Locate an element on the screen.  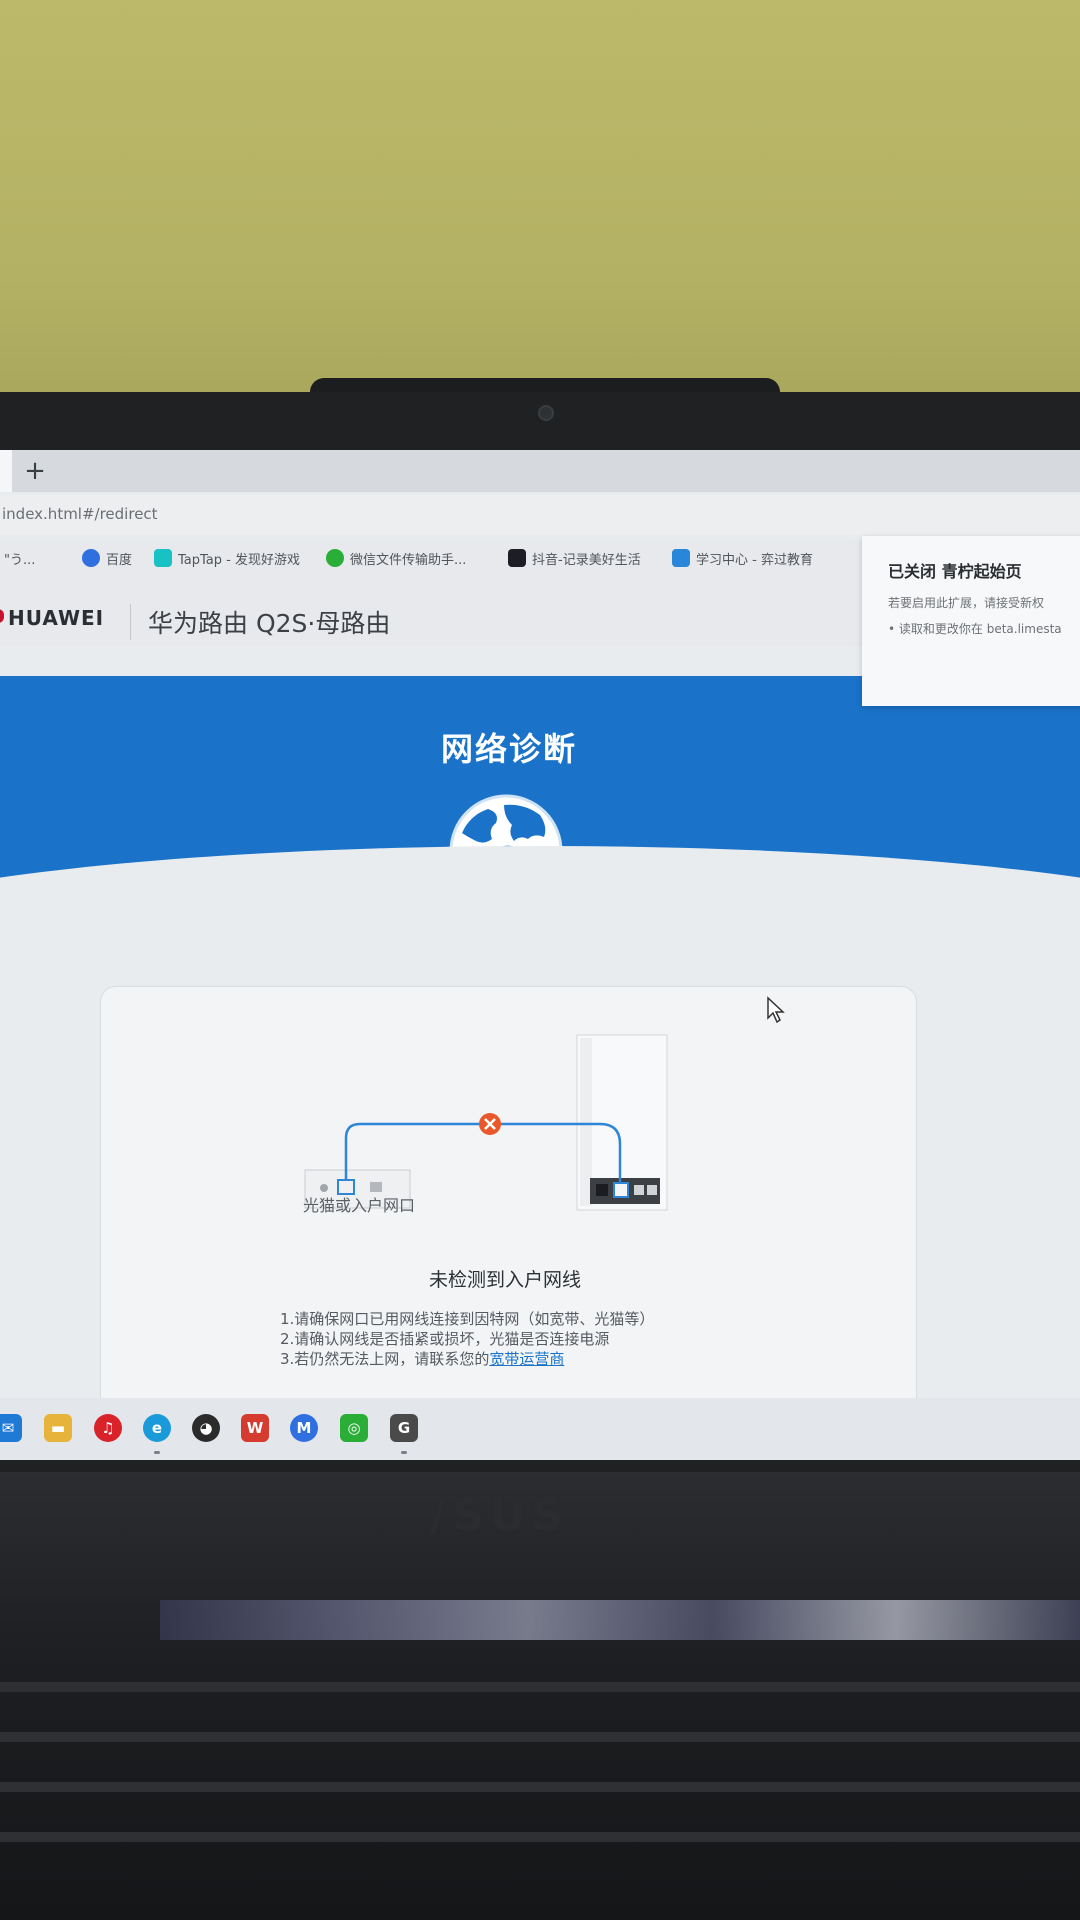
bookmark-douyin: 抖音-记录美好生活 is located at coordinates (574, 558).